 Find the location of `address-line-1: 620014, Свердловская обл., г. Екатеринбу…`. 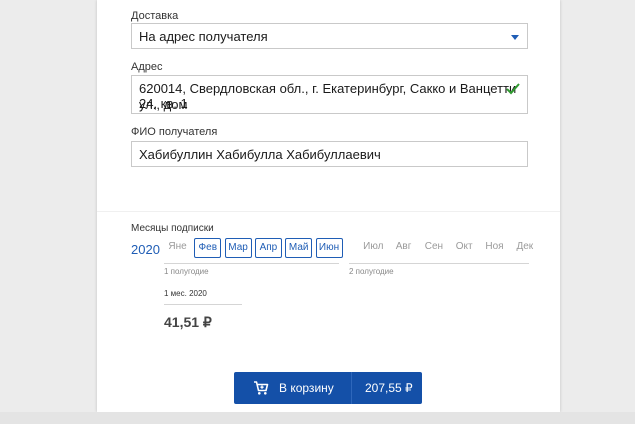

address-line-1: 620014, Свердловская обл., г. Екатеринбу… is located at coordinates (328, 96).